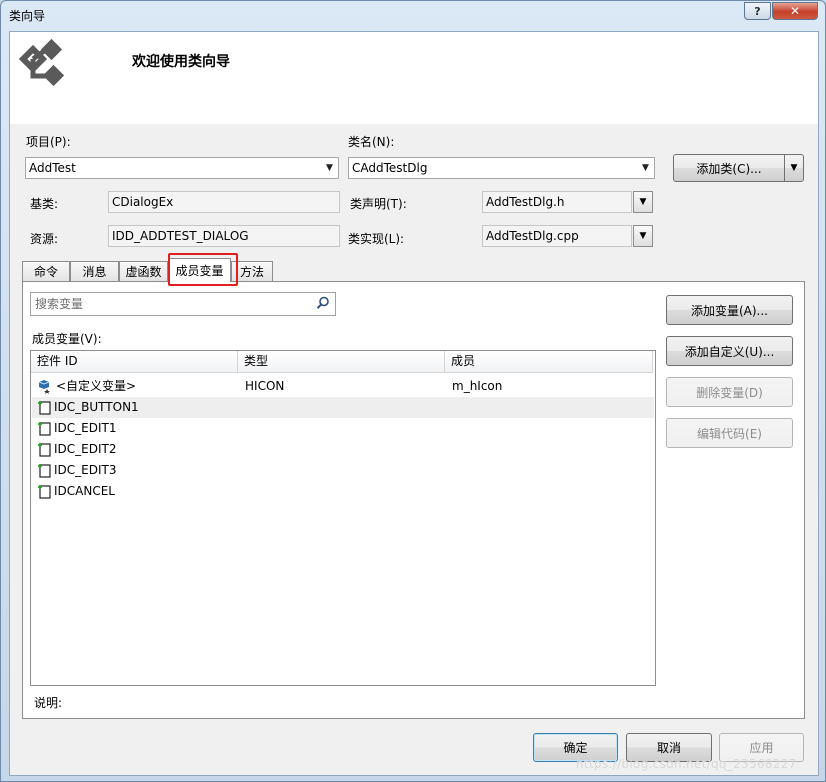  Describe the element at coordinates (323, 303) in the screenshot. I see `search-icon` at that location.